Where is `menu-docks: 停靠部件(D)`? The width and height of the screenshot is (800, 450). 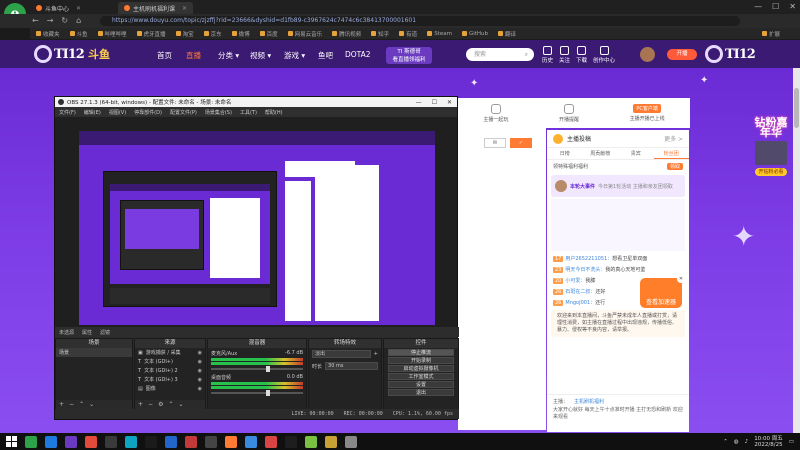 menu-docks: 停靠部件(D) is located at coordinates (148, 112).